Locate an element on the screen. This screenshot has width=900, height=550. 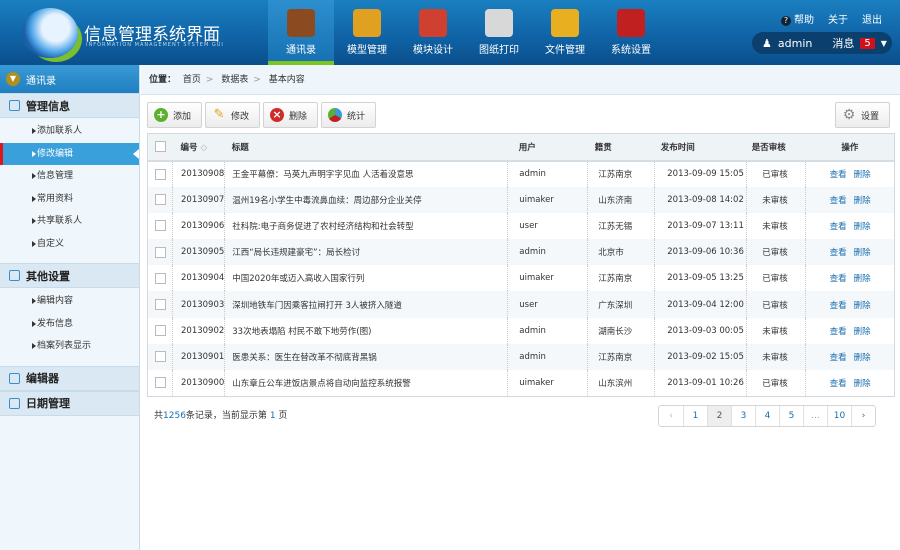
cell-id: 20130902 is located at coordinates (198, 330).